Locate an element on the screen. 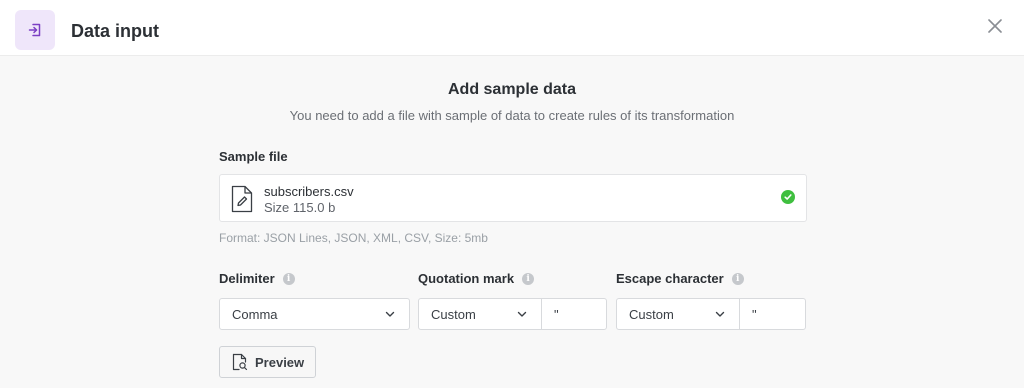 The image size is (1024, 388). delimiter-value: Comma is located at coordinates (255, 314).